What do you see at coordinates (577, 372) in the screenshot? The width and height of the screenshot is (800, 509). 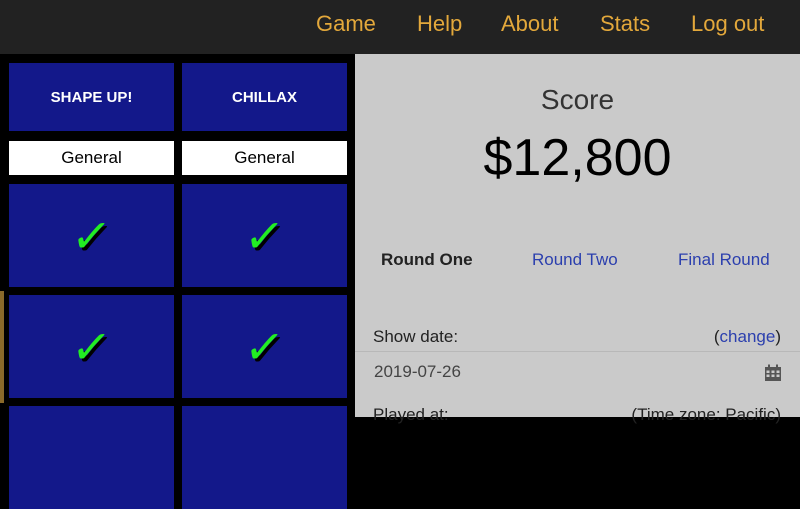 I see `show-date-field: 2019-07-26` at bounding box center [577, 372].